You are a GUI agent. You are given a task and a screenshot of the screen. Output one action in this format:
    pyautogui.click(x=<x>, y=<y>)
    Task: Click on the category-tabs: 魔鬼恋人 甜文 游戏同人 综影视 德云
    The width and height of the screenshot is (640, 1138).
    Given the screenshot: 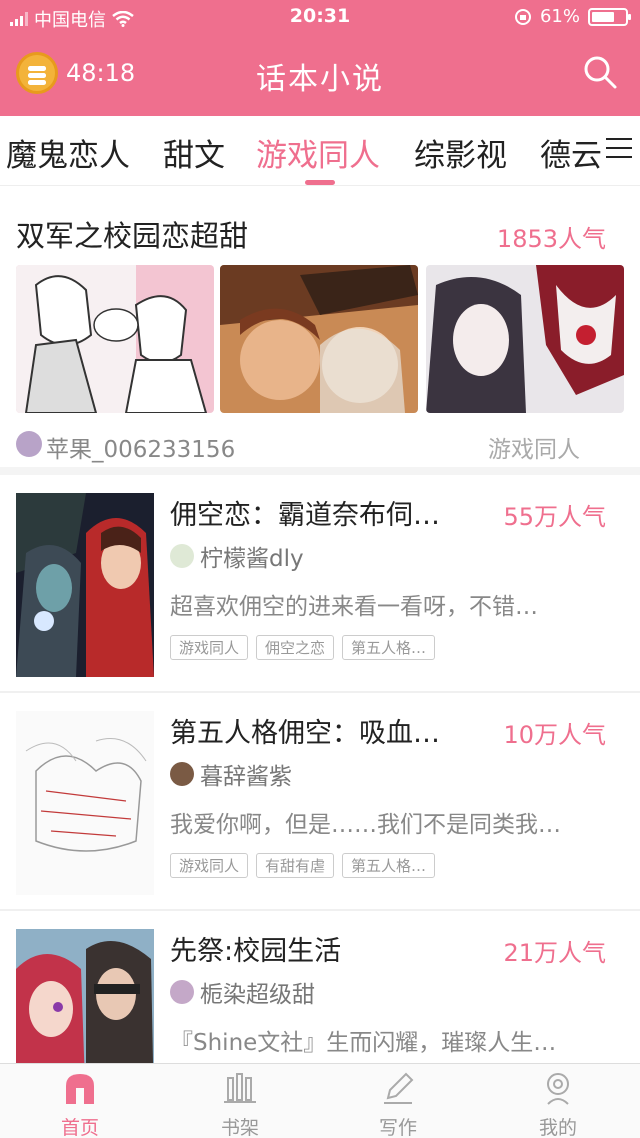 What is the action you would take?
    pyautogui.click(x=320, y=151)
    